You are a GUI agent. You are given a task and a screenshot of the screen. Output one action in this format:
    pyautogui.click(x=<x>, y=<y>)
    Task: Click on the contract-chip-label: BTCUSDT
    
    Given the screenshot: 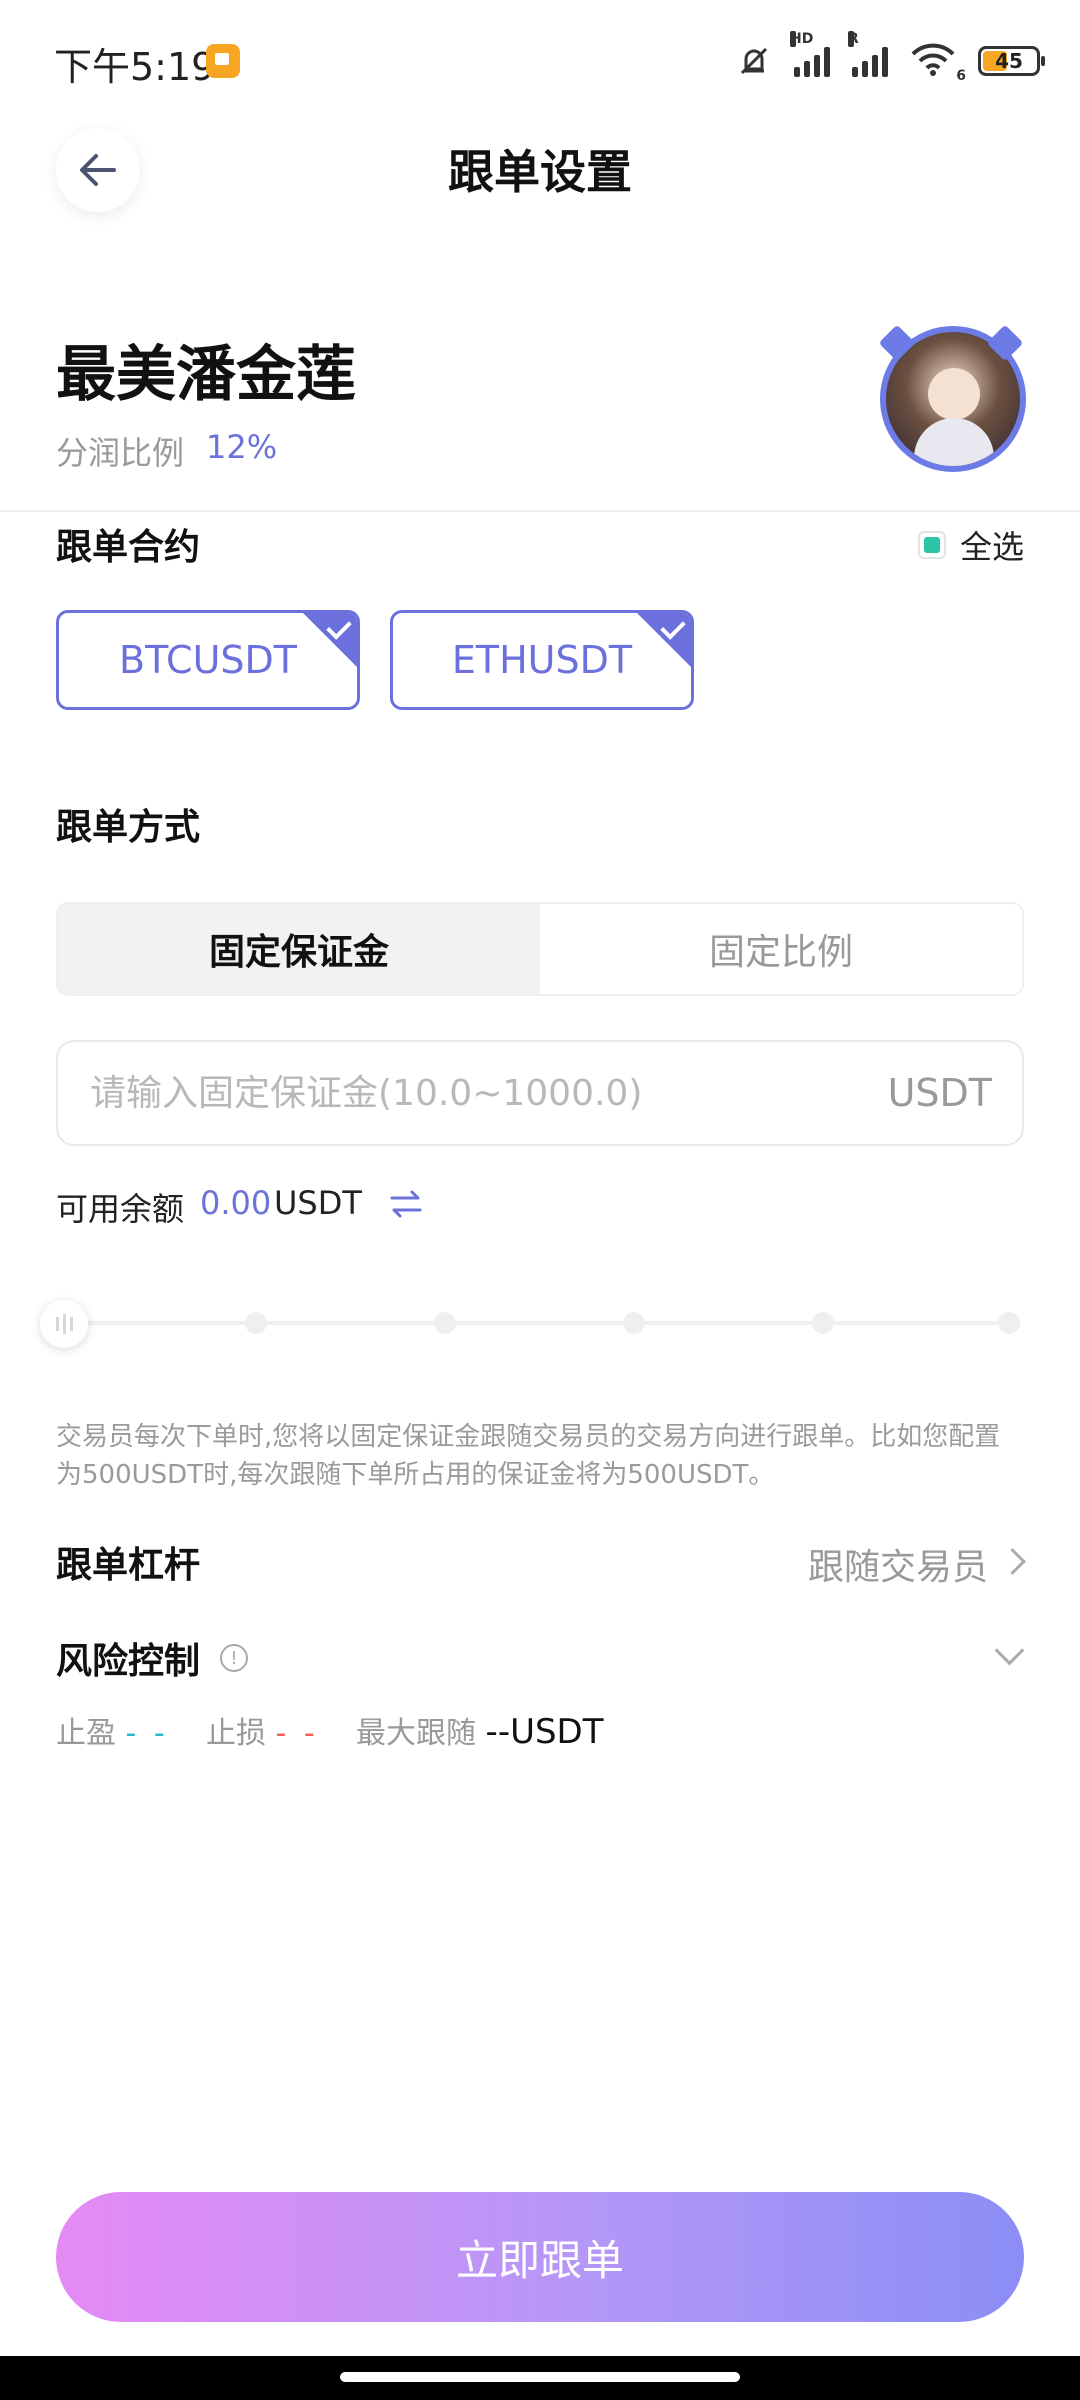 What is the action you would take?
    pyautogui.click(x=208, y=660)
    